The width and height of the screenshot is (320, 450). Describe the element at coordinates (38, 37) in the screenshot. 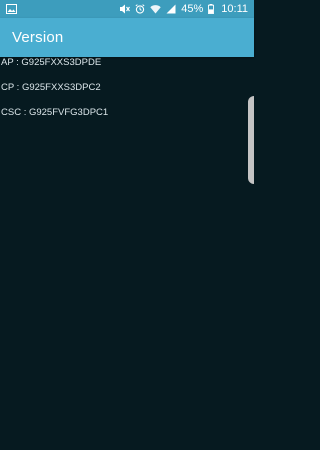

I see `page-title: Version` at that location.